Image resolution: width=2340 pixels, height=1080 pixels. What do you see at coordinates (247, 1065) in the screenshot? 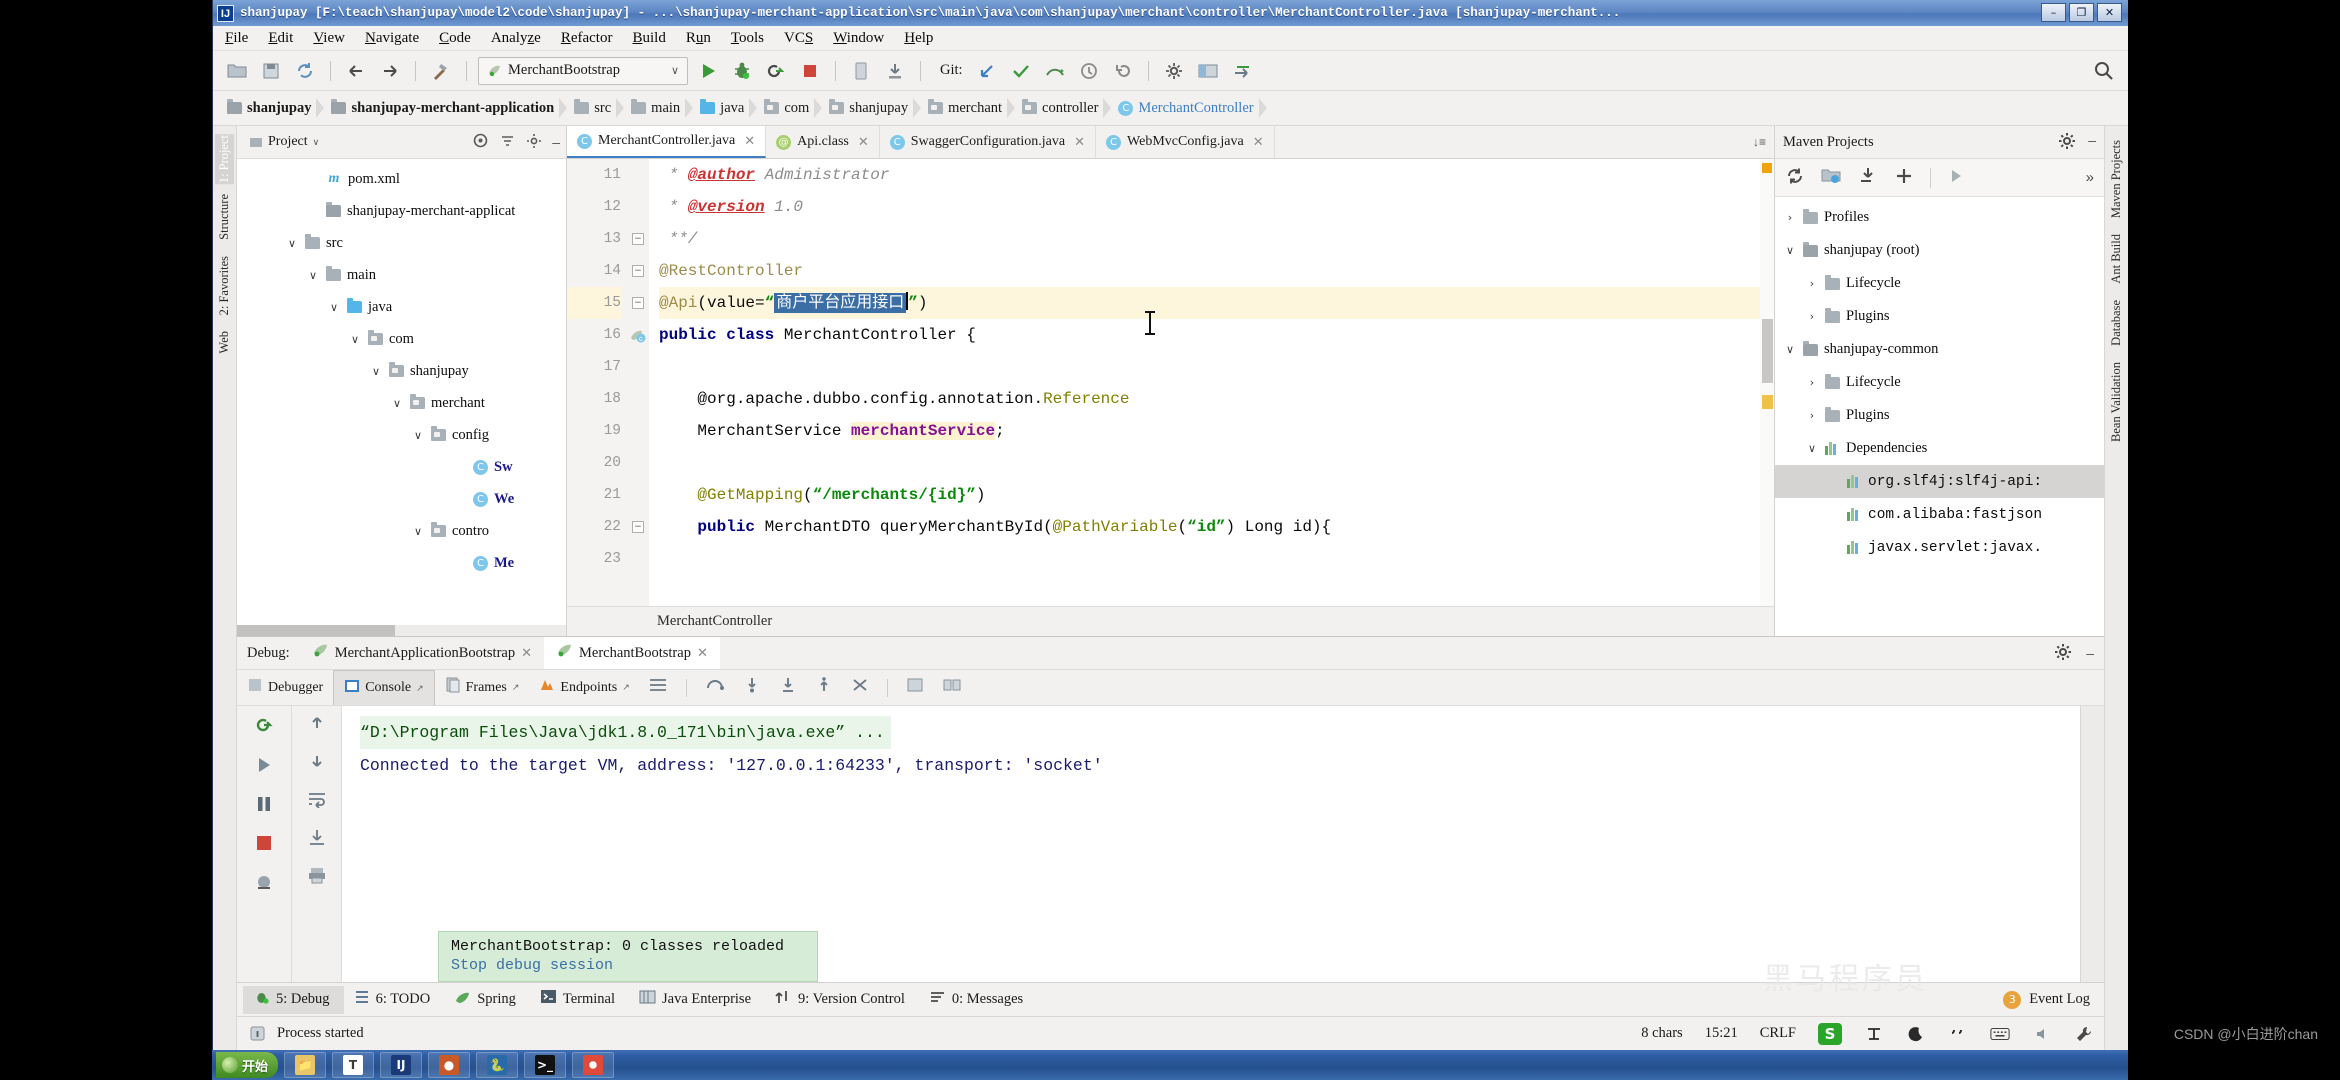
I see `start-button: 开始` at bounding box center [247, 1065].